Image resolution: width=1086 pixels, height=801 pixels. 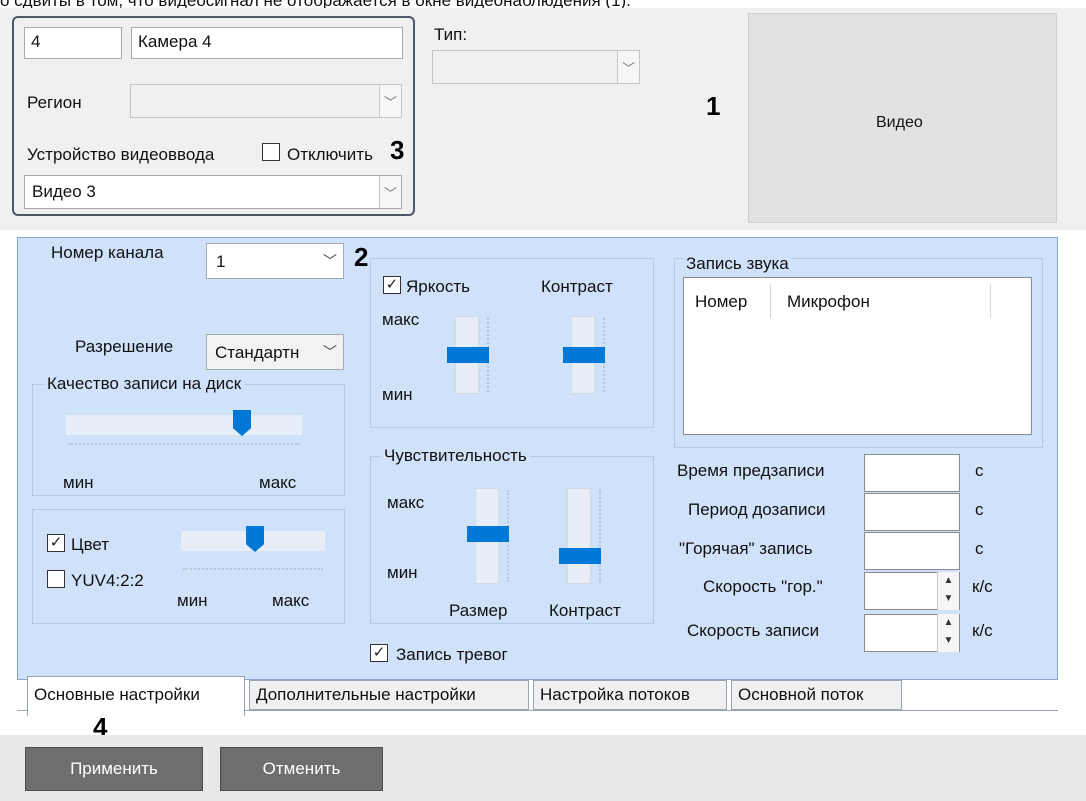 What do you see at coordinates (221, 261) in the screenshot?
I see `channel-value: 1` at bounding box center [221, 261].